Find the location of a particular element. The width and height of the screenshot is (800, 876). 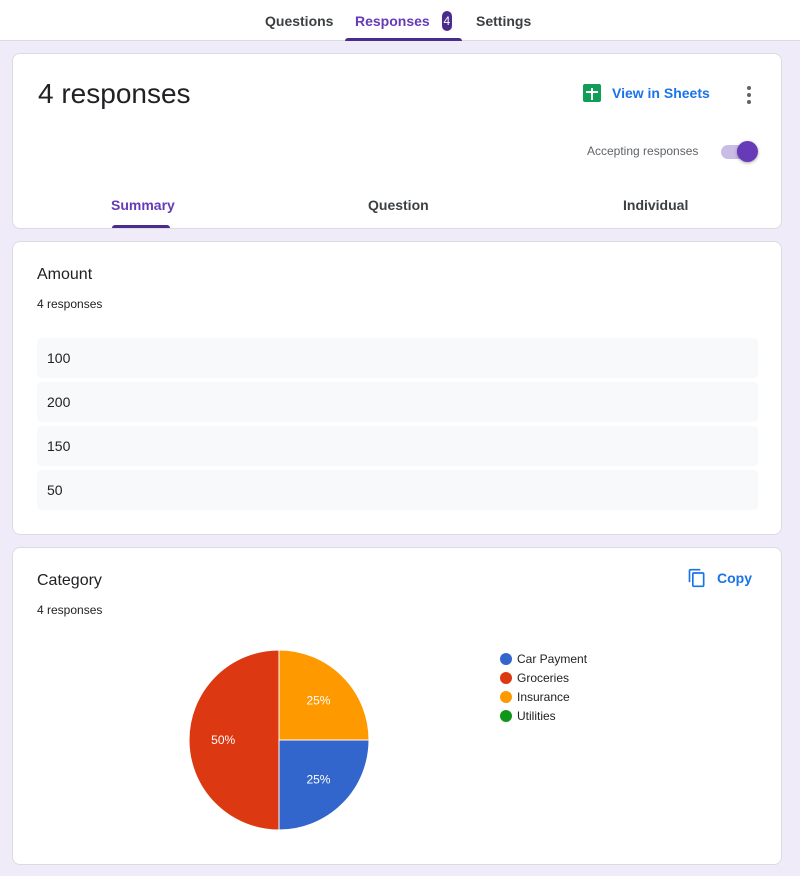

copy-icon is located at coordinates (696, 578).